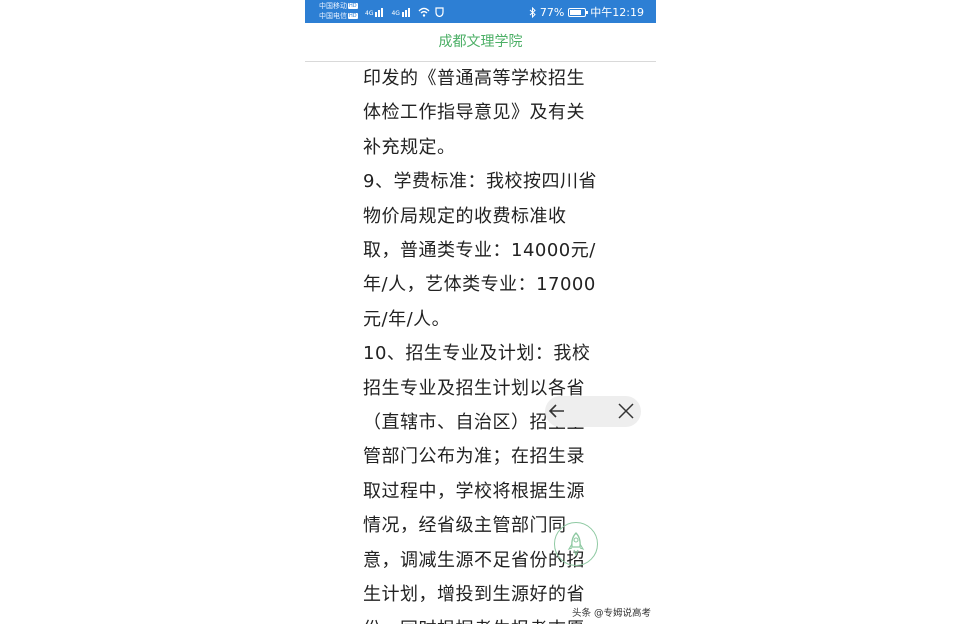  I want to click on wifi-icon, so click(424, 12).